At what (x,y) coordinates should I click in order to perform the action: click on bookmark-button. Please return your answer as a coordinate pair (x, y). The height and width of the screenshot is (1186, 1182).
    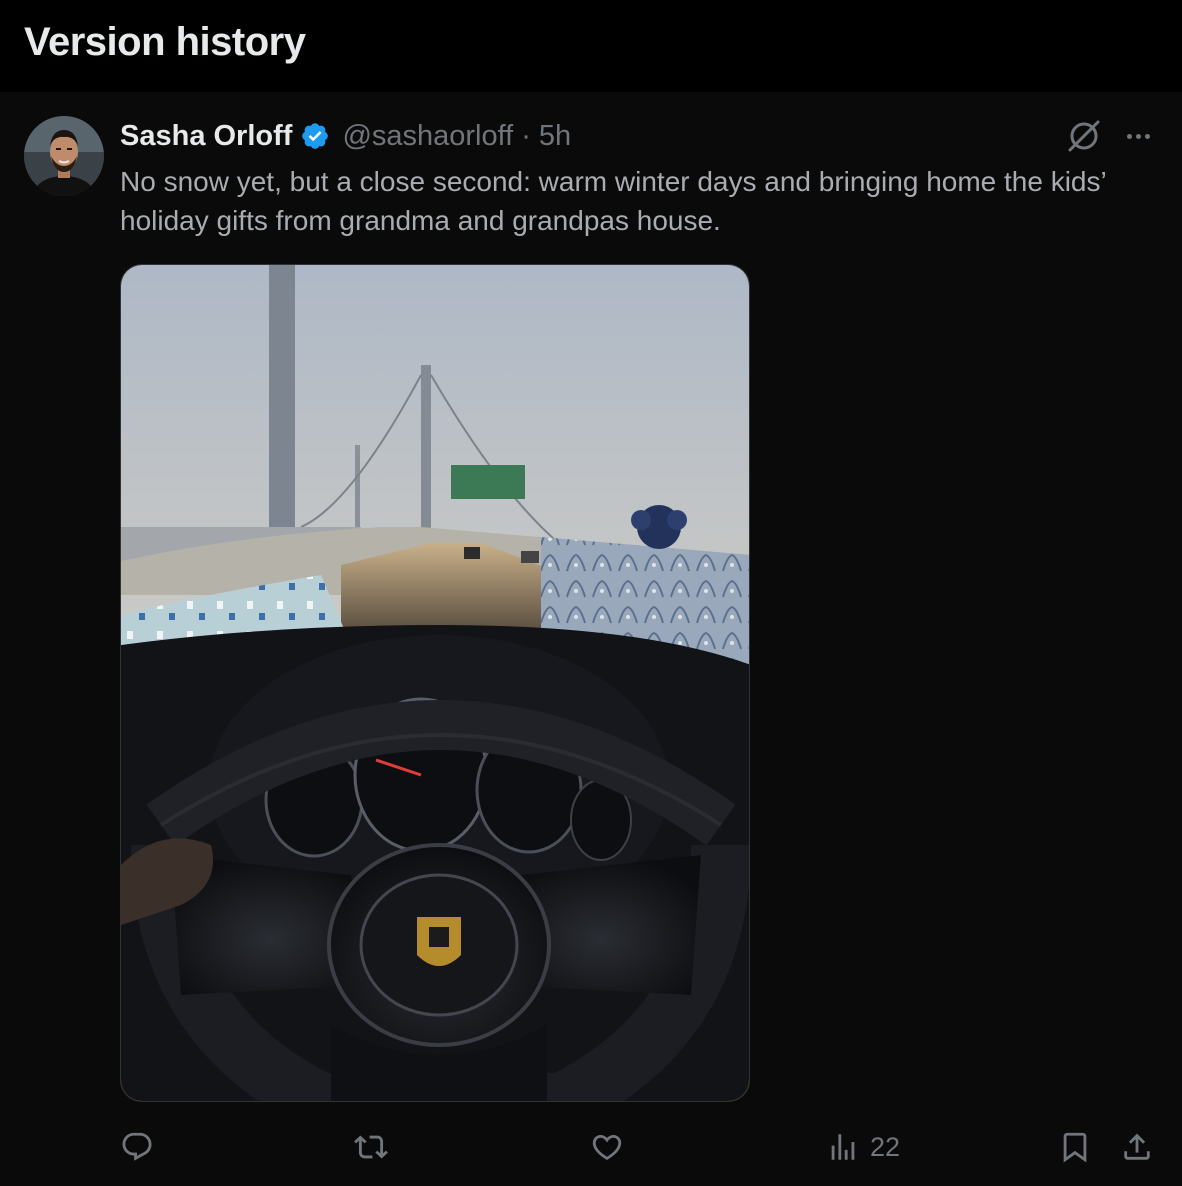
    Looking at the image, I should click on (1075, 1147).